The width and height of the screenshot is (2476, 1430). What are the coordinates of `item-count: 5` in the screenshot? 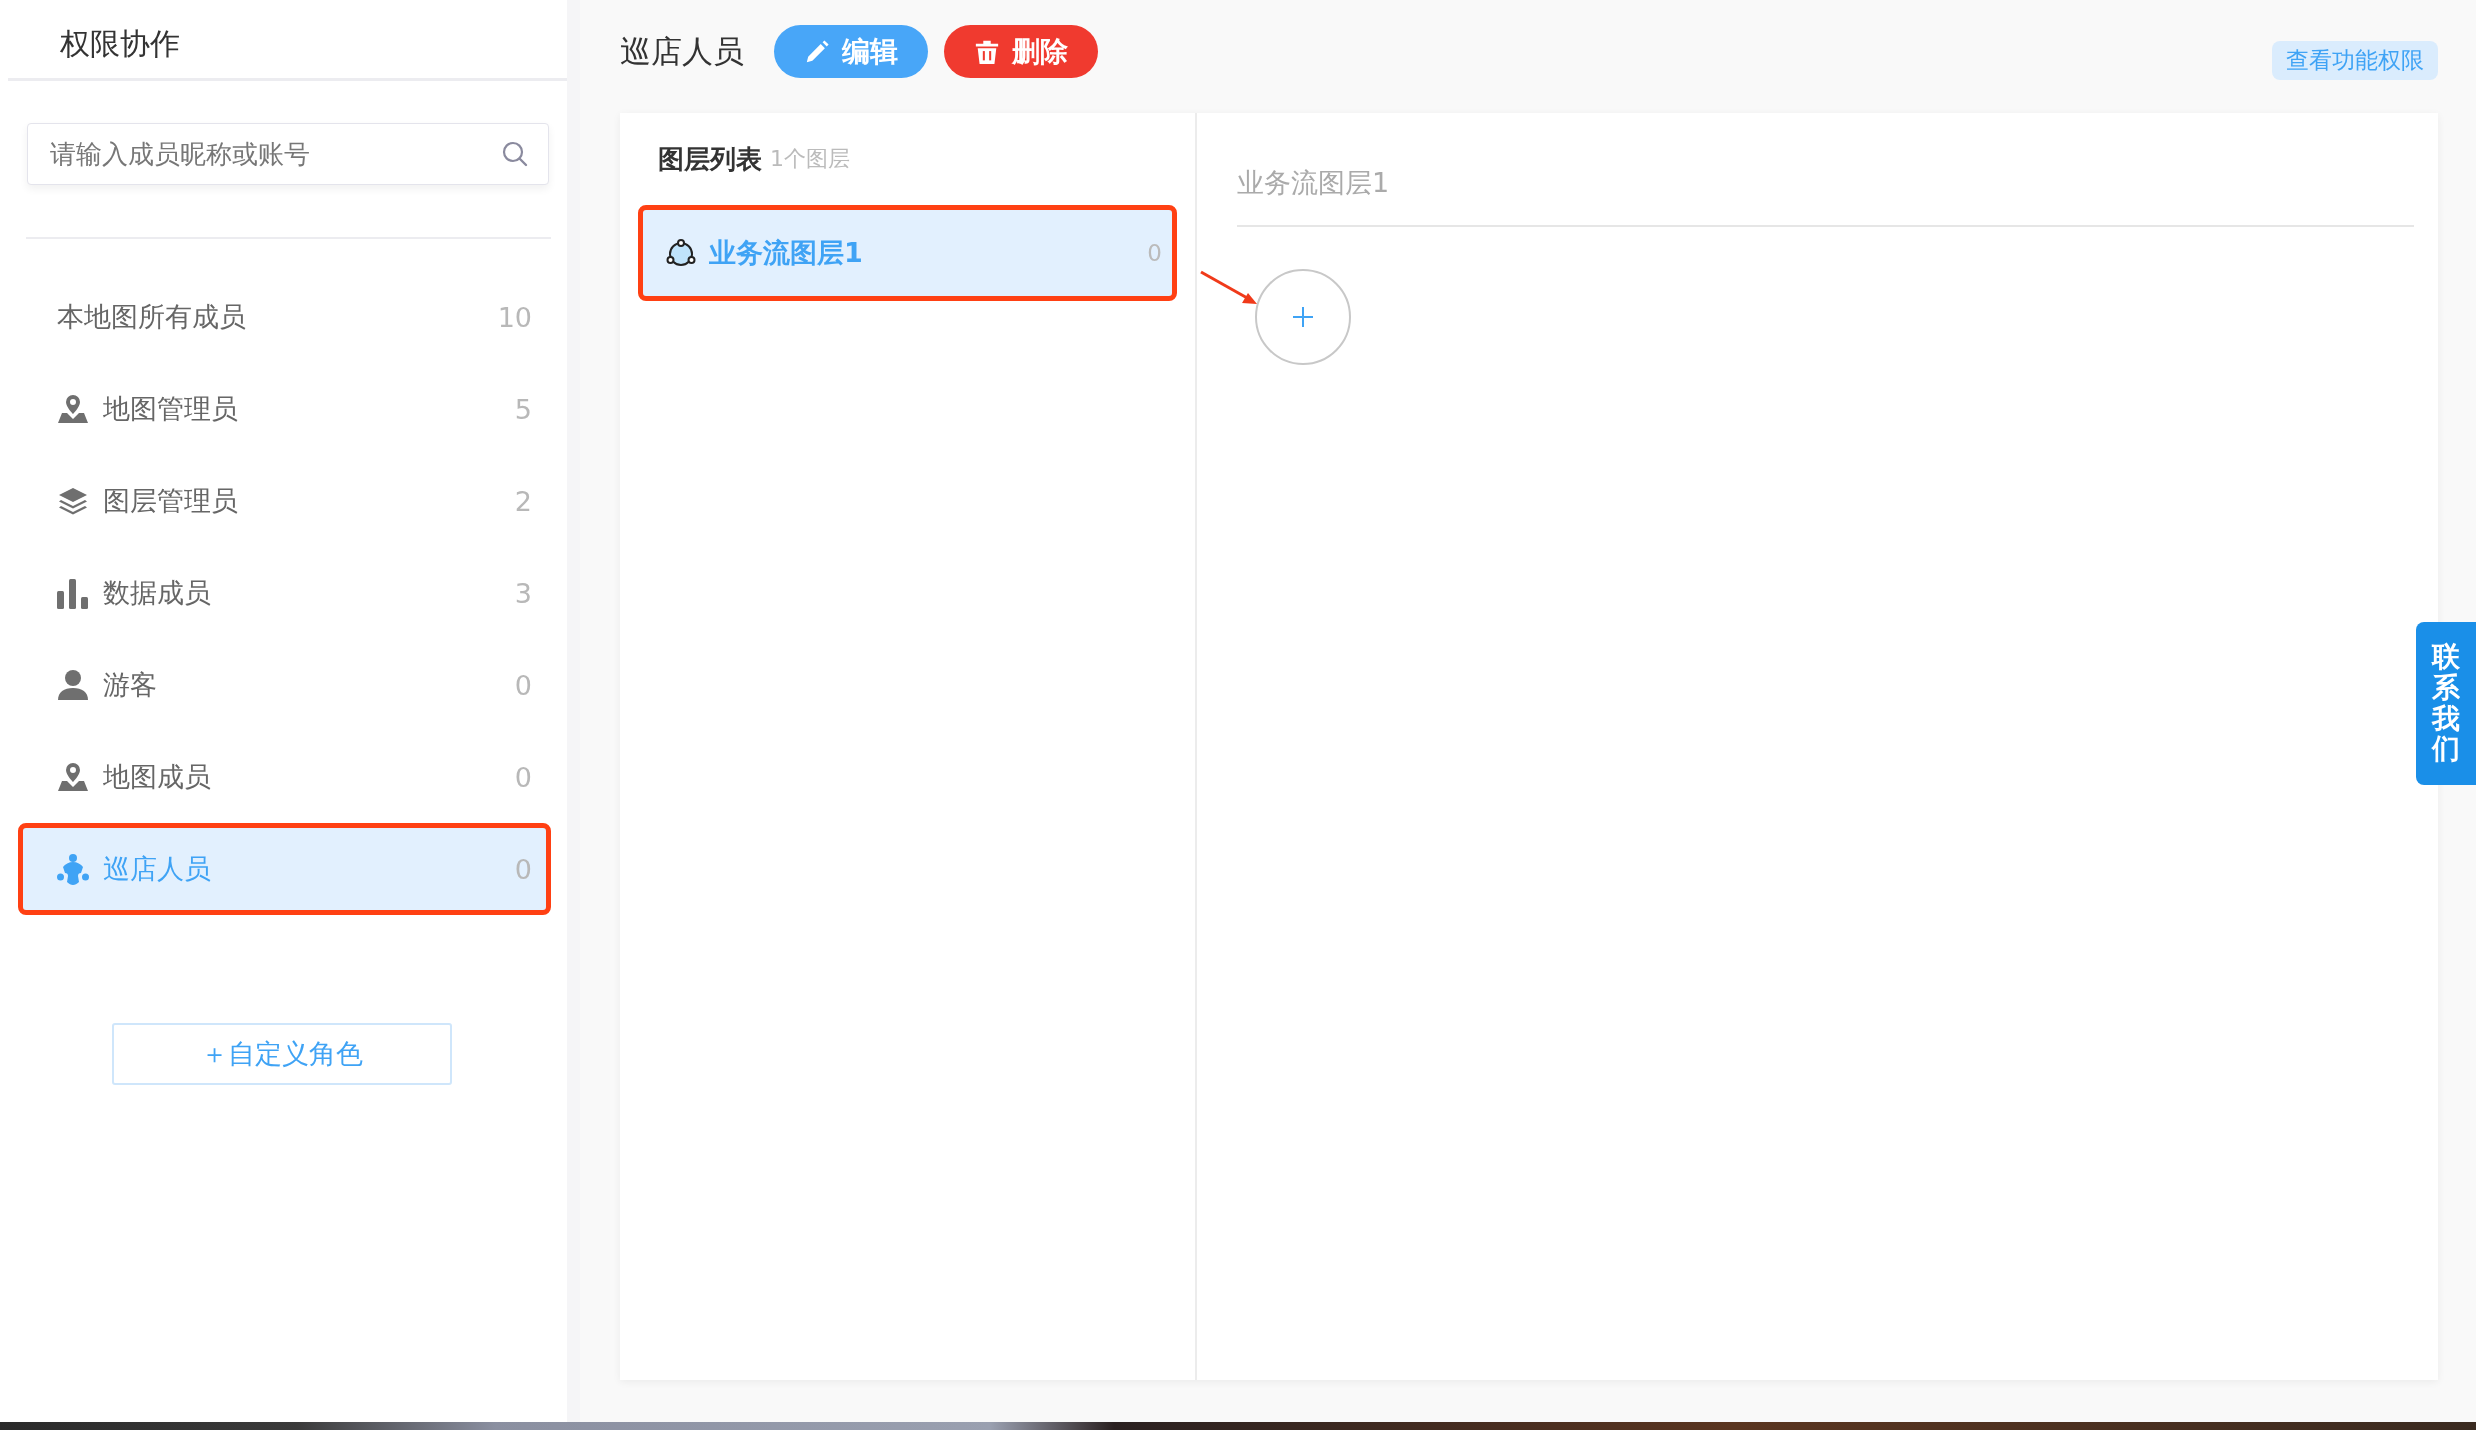 It's located at (523, 409).